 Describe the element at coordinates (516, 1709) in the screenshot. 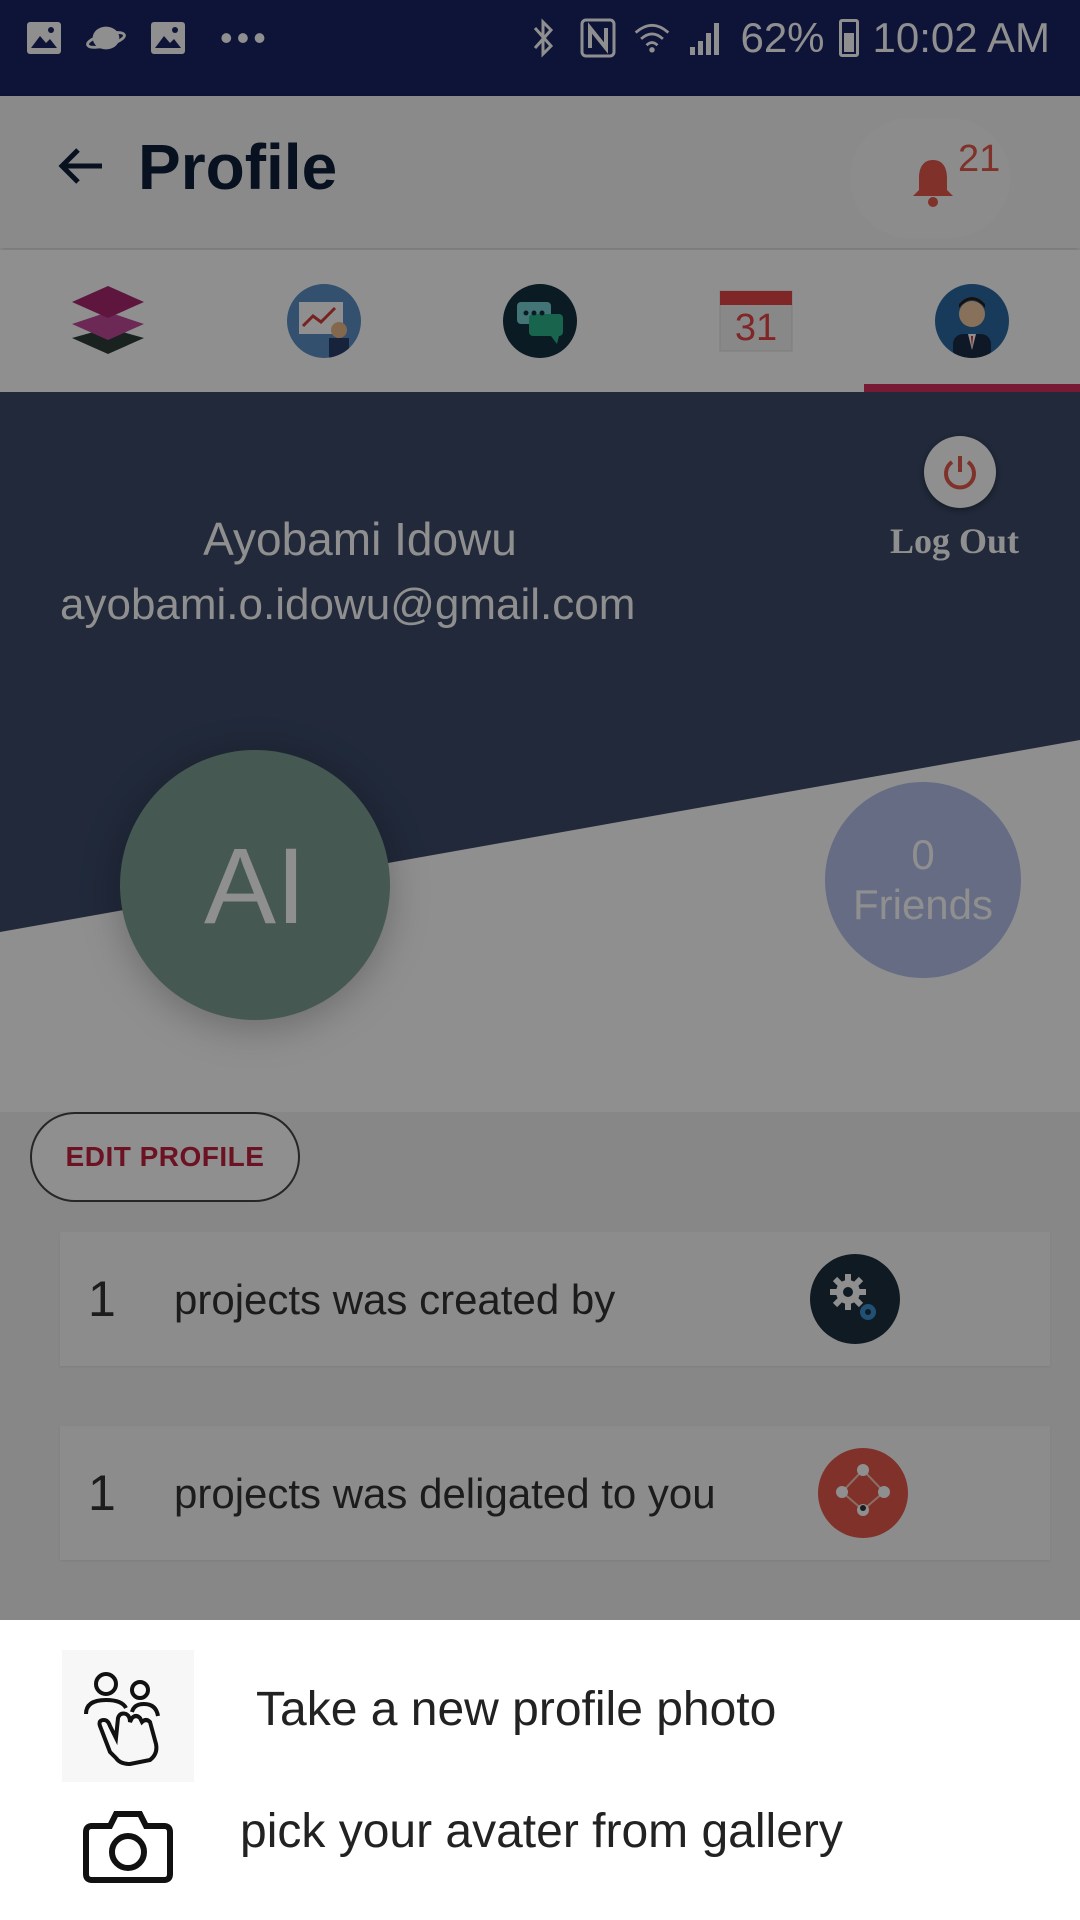

I see `option-label: Take a new profile photo` at that location.